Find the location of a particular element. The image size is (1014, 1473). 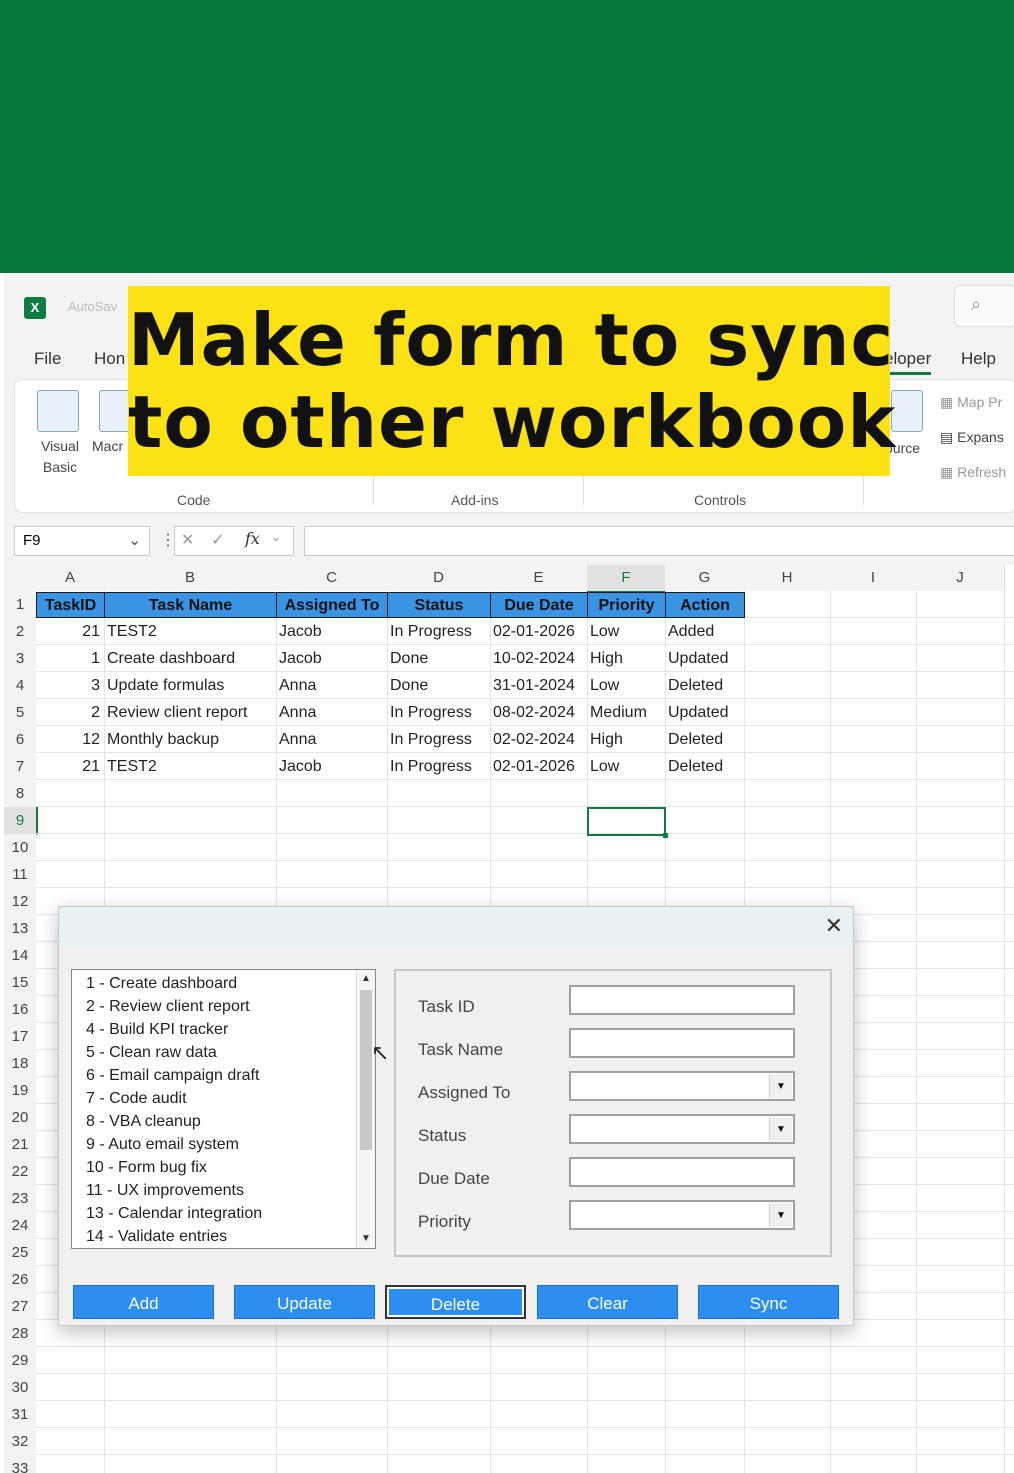

list-item: 8 - VBA cleanup is located at coordinates (143, 1124).